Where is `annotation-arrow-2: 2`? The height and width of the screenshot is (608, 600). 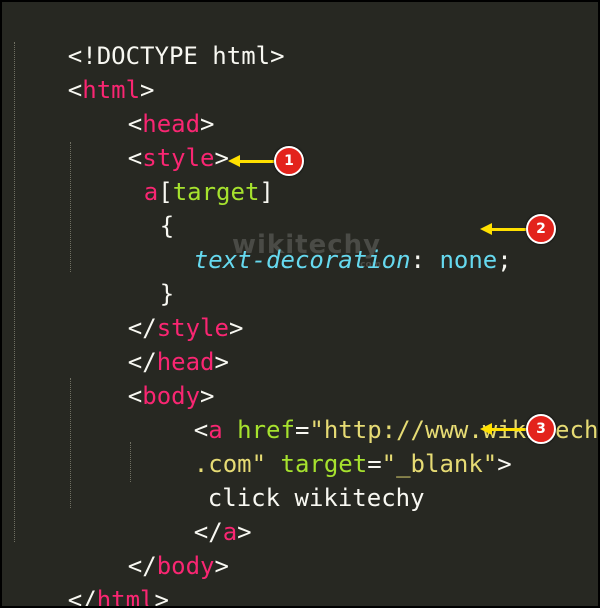
annotation-arrow-2: 2 is located at coordinates (518, 229).